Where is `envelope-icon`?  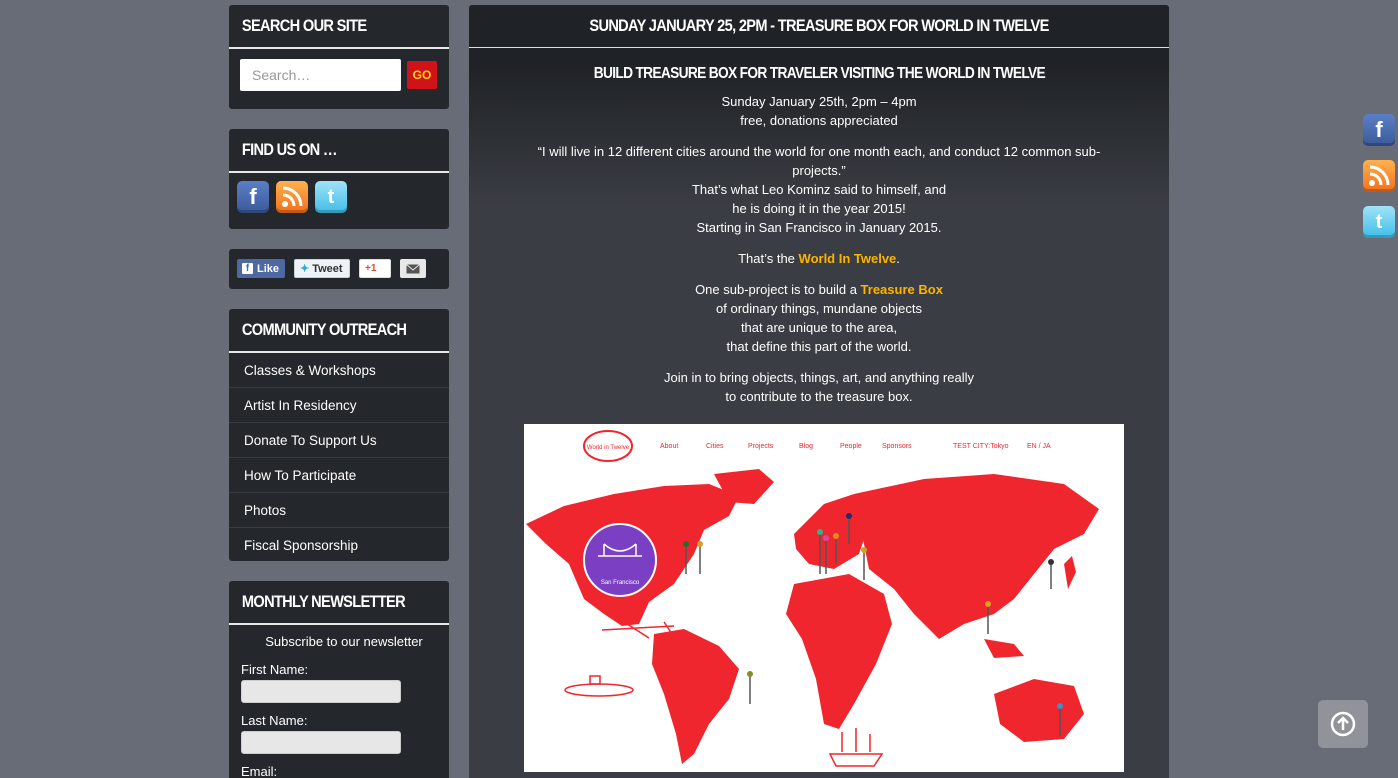
envelope-icon is located at coordinates (413, 268).